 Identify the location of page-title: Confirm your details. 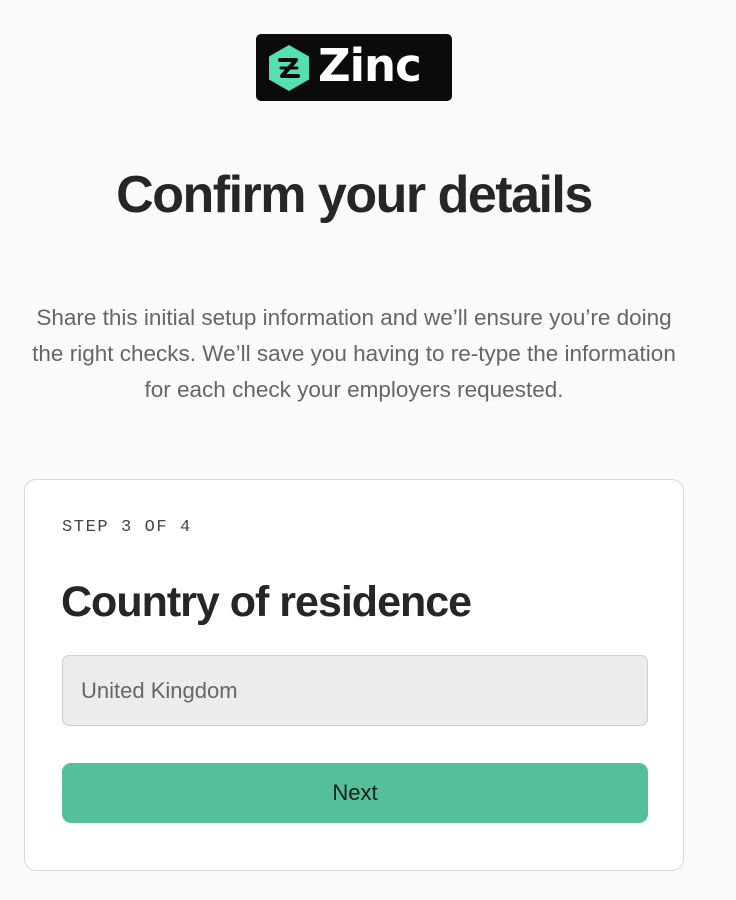
(354, 195).